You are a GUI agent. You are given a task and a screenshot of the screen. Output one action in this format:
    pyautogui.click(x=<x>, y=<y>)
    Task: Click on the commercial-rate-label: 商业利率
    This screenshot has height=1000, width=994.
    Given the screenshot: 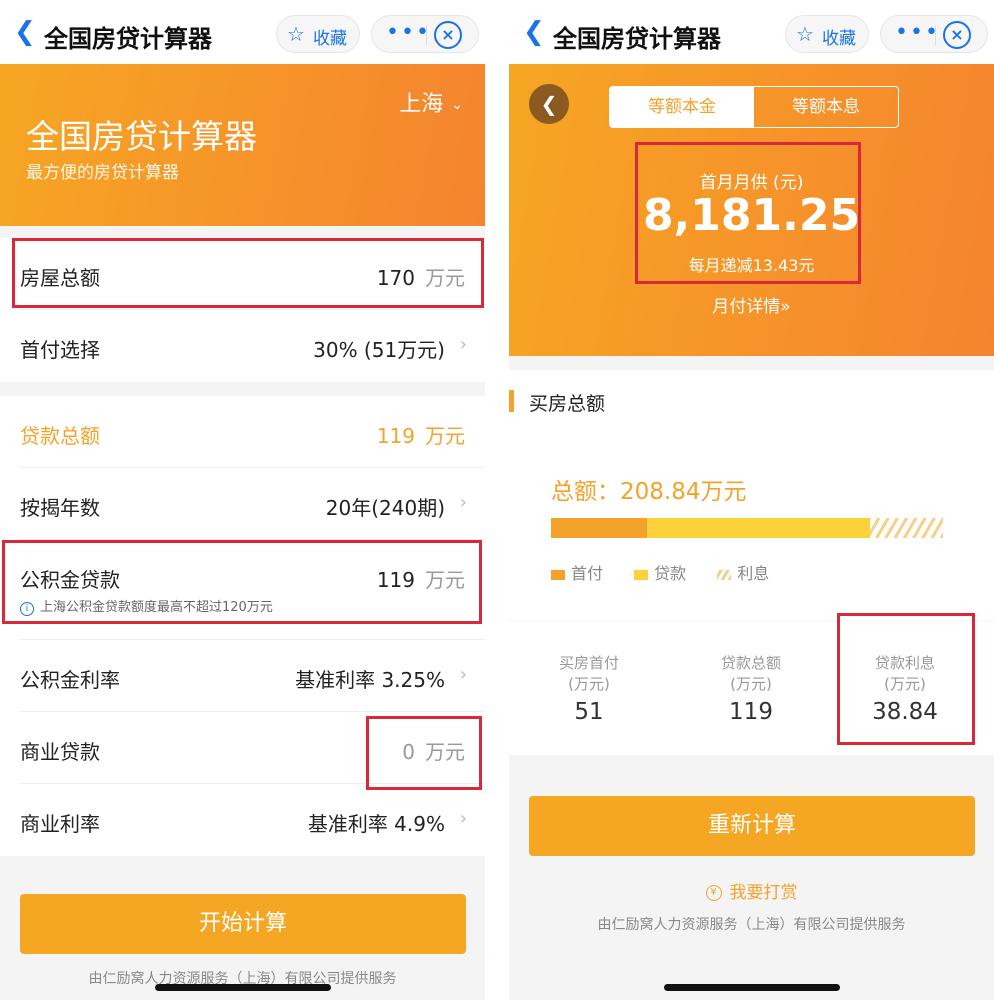 What is the action you would take?
    pyautogui.click(x=60, y=824)
    